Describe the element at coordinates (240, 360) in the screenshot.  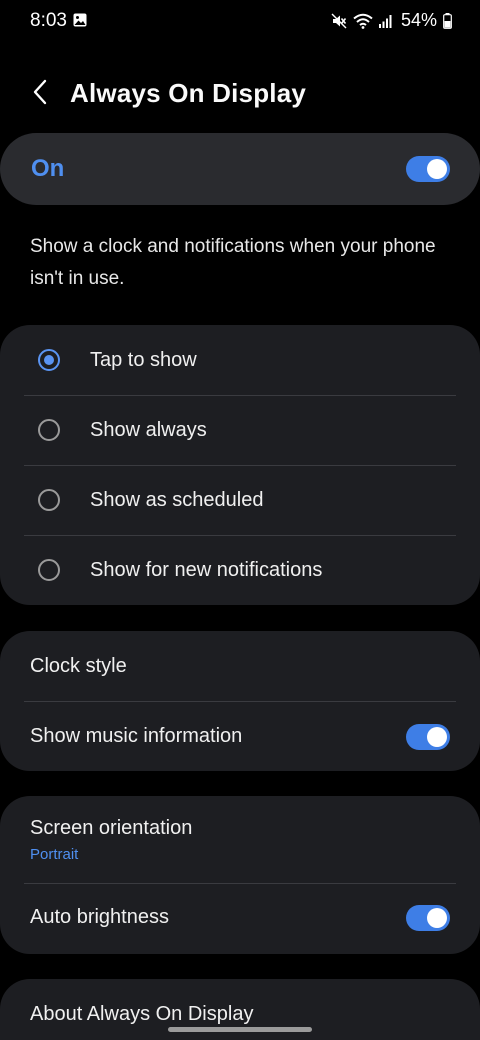
I see `option-tap-to-show: Tap to show` at that location.